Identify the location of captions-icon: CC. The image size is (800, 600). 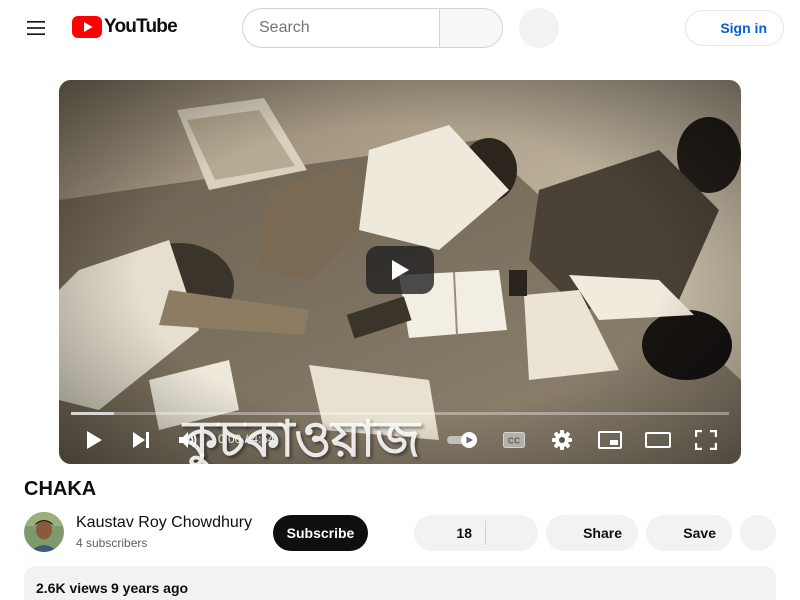
(514, 440).